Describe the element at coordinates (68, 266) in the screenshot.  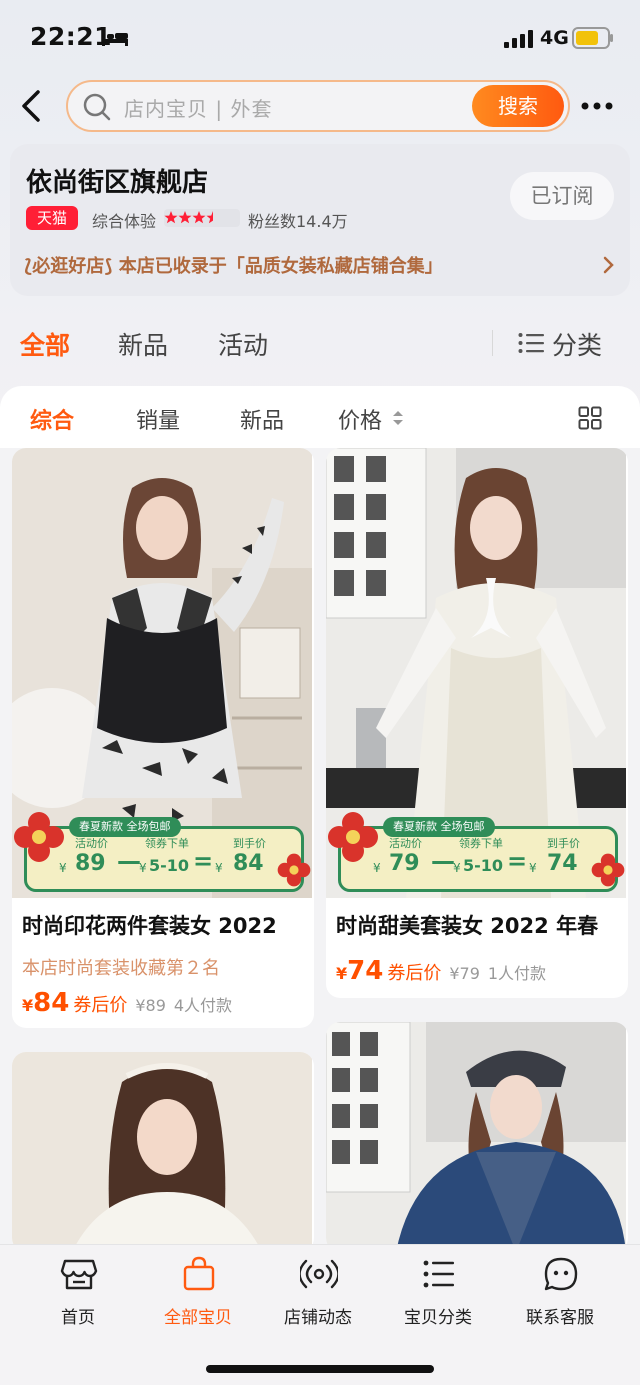
I see `recommend-badge: ⟅必逛好店⟆` at that location.